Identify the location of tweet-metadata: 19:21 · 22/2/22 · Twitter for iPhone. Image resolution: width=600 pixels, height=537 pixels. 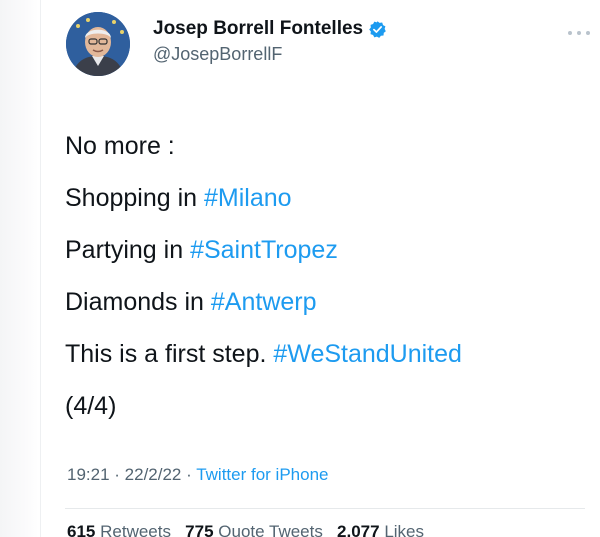
(197, 475).